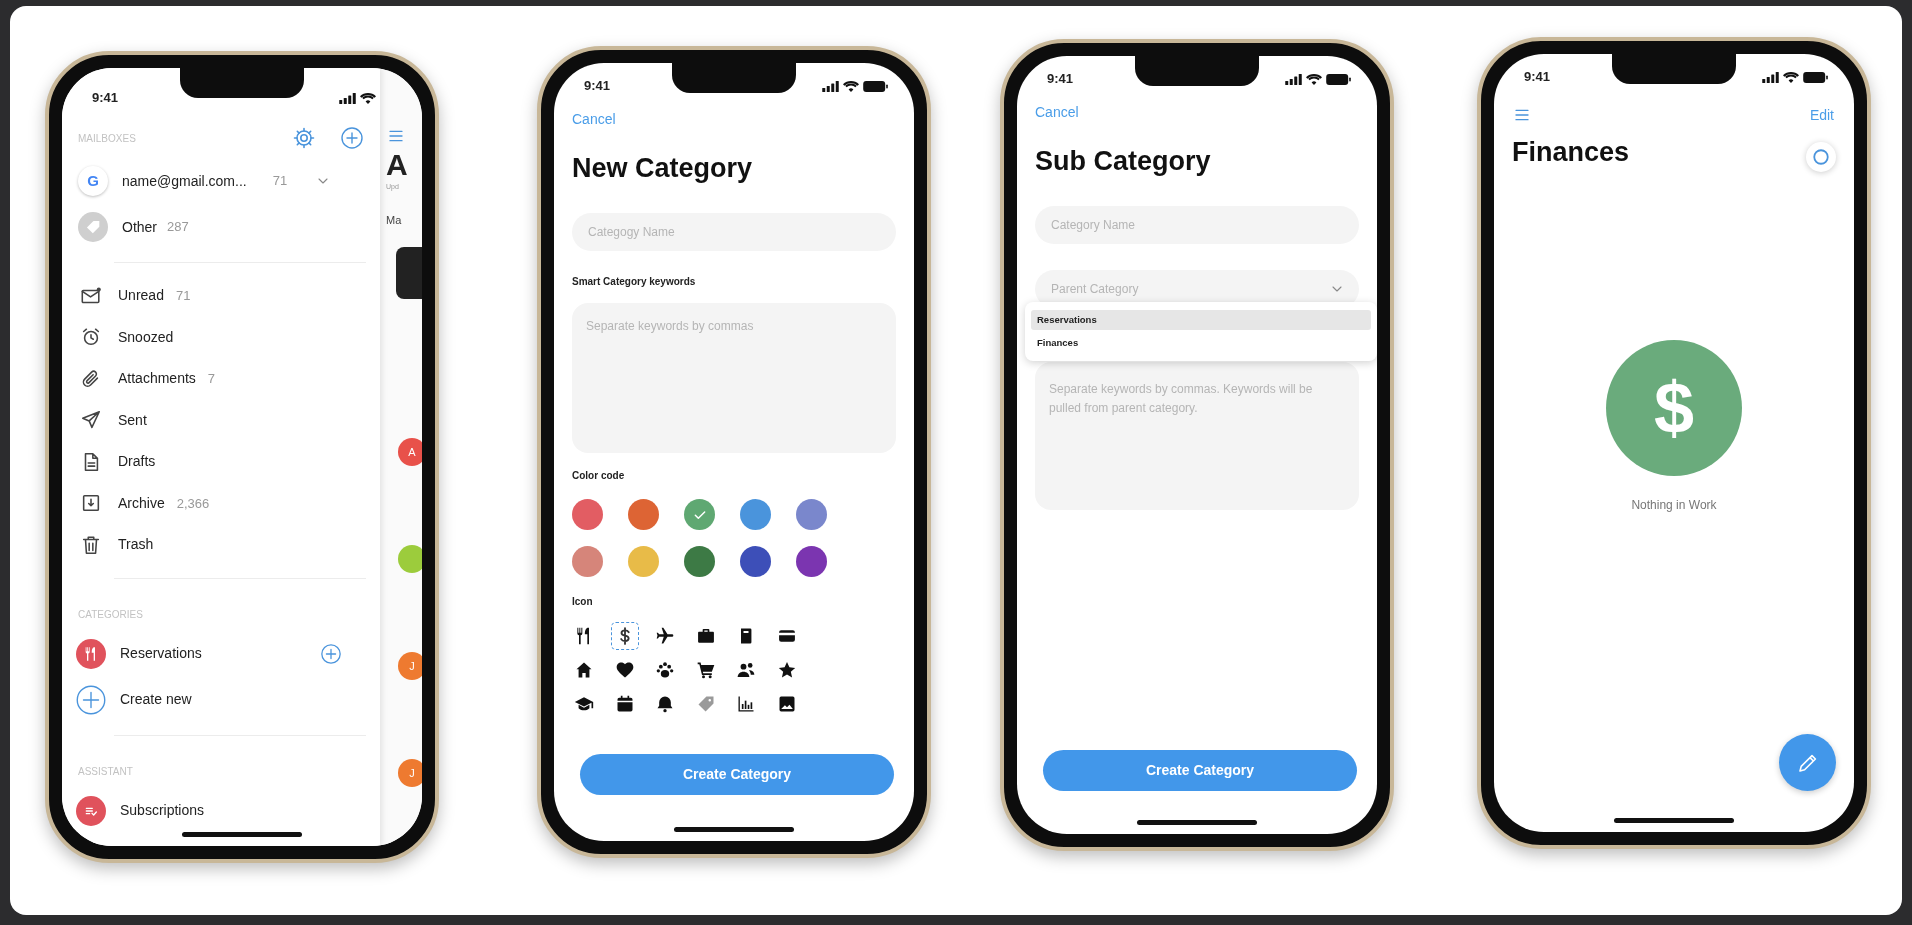 The image size is (1912, 925). Describe the element at coordinates (1197, 436) in the screenshot. I see `keywords-field: Separate keywords by commas. Keywords will be pulled from parent category.` at that location.